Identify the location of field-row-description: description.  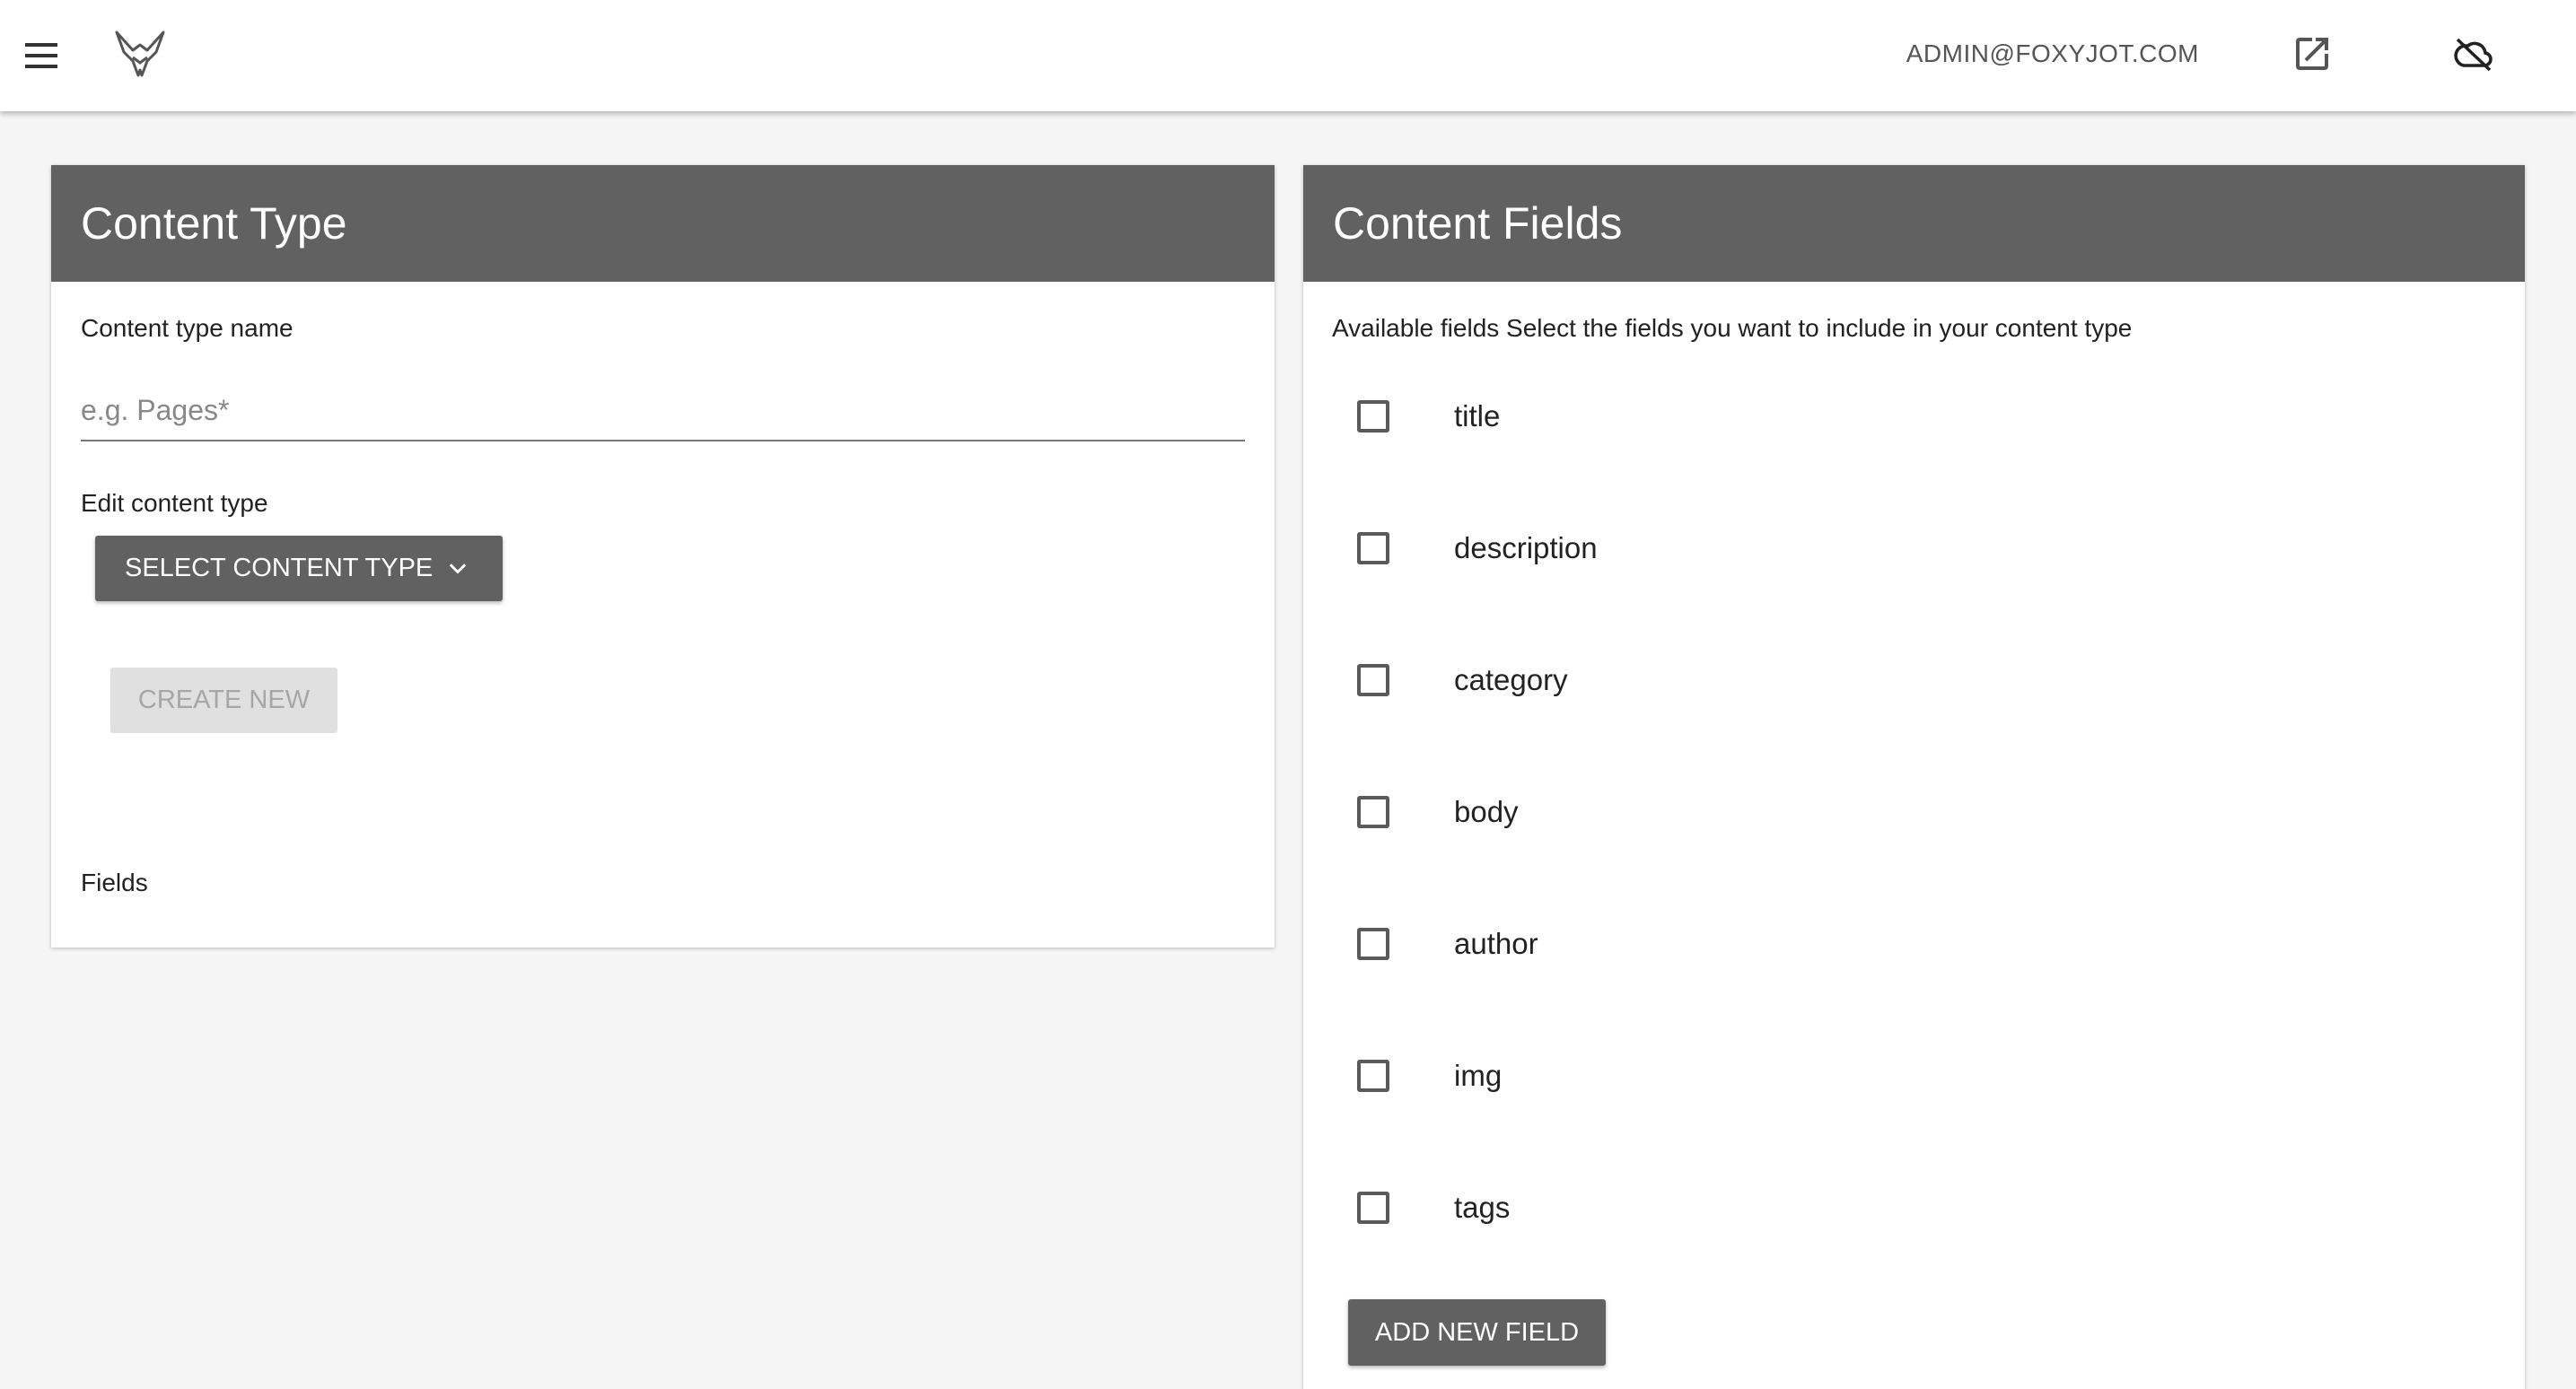
(1477, 548).